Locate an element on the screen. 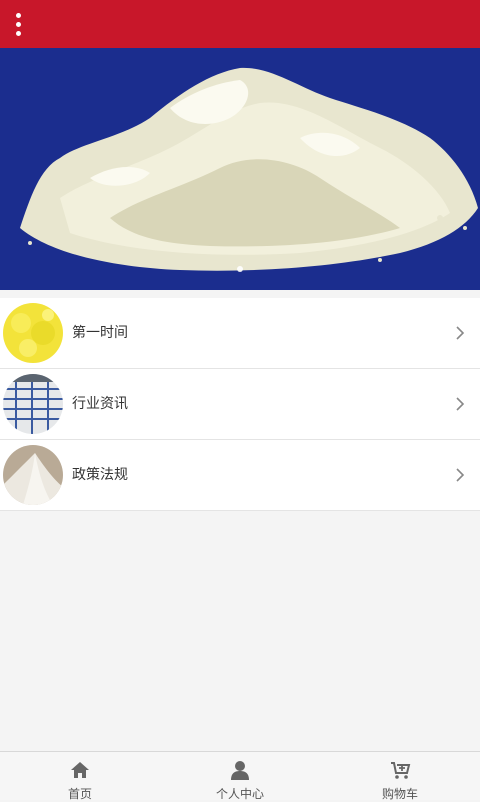  tab-profile: 个人中心 is located at coordinates (240, 776).